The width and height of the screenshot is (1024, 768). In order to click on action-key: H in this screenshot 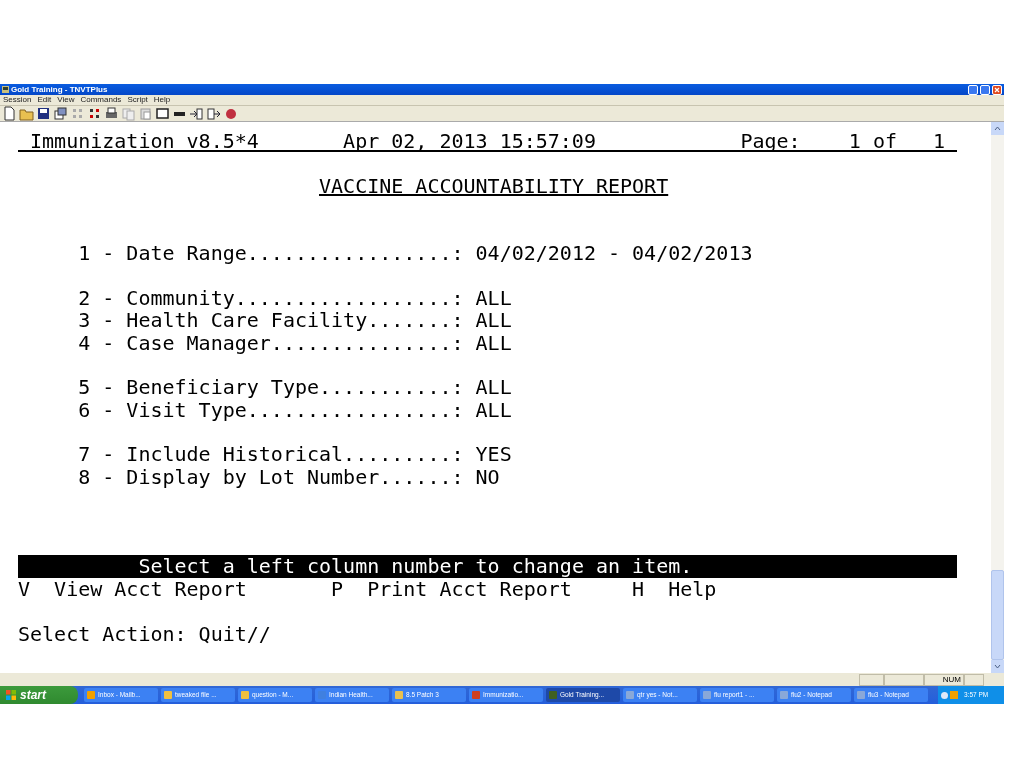, I will do `click(650, 589)`.